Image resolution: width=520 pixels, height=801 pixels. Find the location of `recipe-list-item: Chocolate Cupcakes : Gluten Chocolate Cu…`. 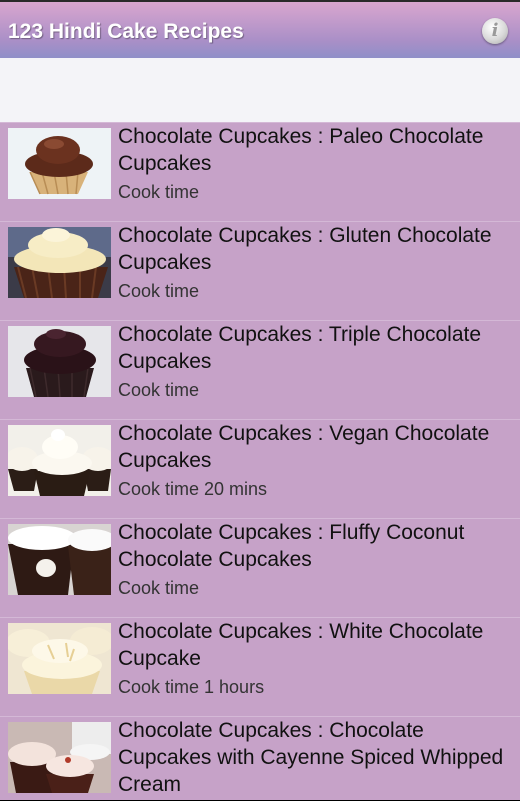

recipe-list-item: Chocolate Cupcakes : Gluten Chocolate Cu… is located at coordinates (260, 270).